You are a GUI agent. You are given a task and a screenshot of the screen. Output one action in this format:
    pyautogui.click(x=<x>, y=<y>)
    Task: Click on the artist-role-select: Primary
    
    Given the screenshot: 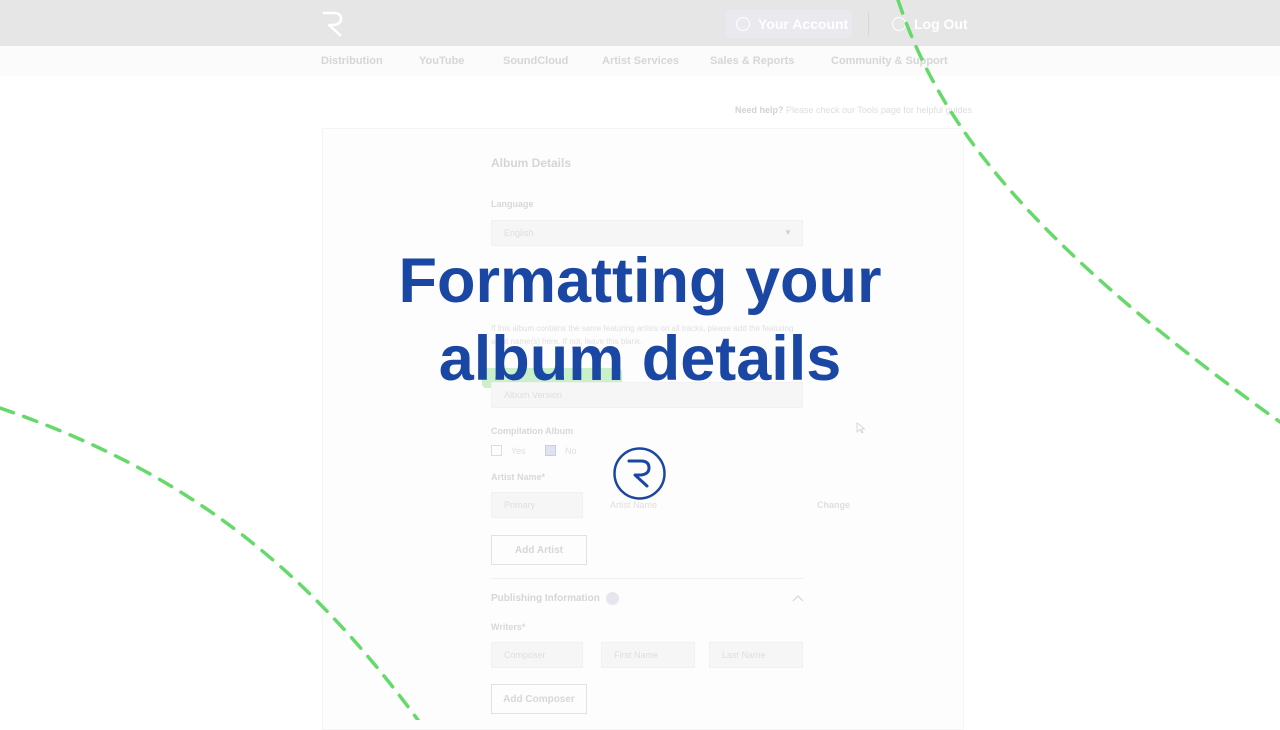 What is the action you would take?
    pyautogui.click(x=537, y=505)
    